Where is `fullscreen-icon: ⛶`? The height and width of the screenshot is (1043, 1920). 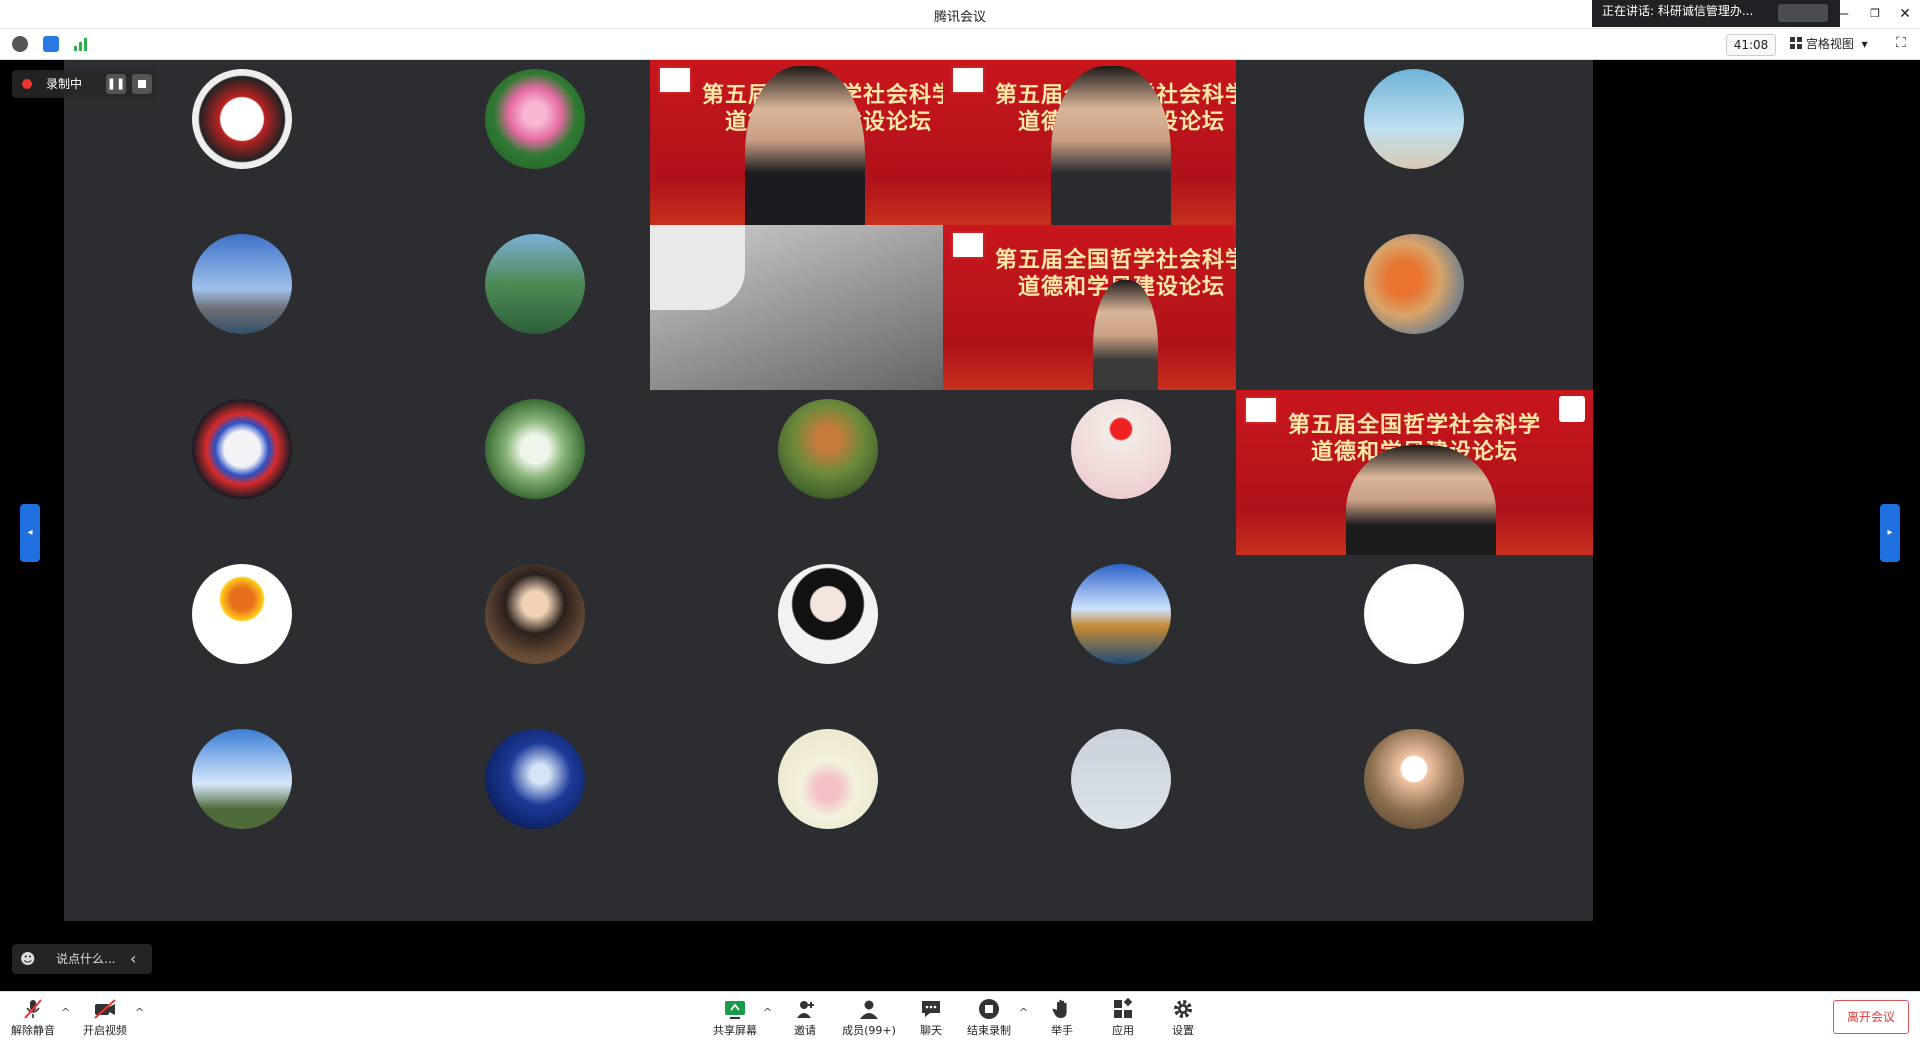
fullscreen-icon: ⛶ is located at coordinates (1901, 43).